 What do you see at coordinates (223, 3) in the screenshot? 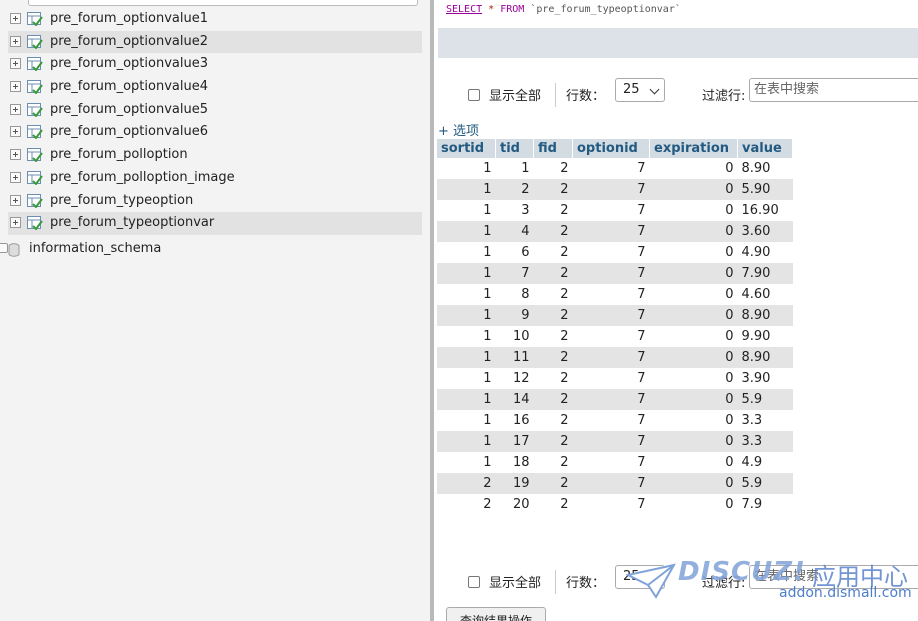
I see `nav-filter-input` at bounding box center [223, 3].